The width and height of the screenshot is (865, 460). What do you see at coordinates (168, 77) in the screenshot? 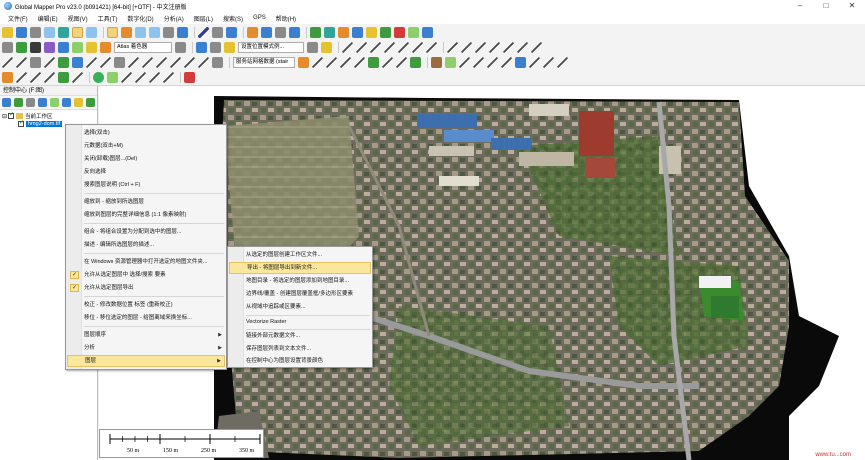
I see `fly-tool-4-icon` at bounding box center [168, 77].